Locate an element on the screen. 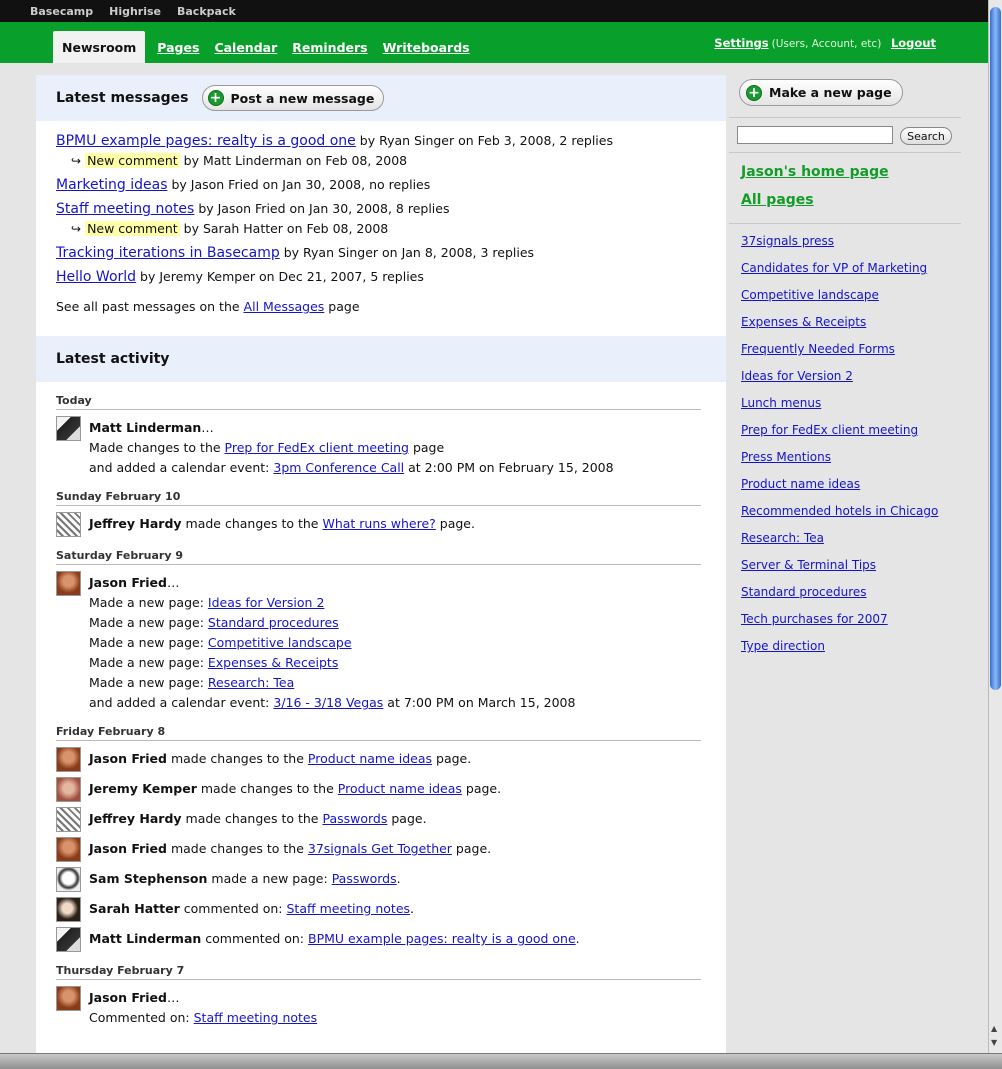 This screenshot has width=1002, height=1069. reply-arrow-icon: ↪ is located at coordinates (76, 229).